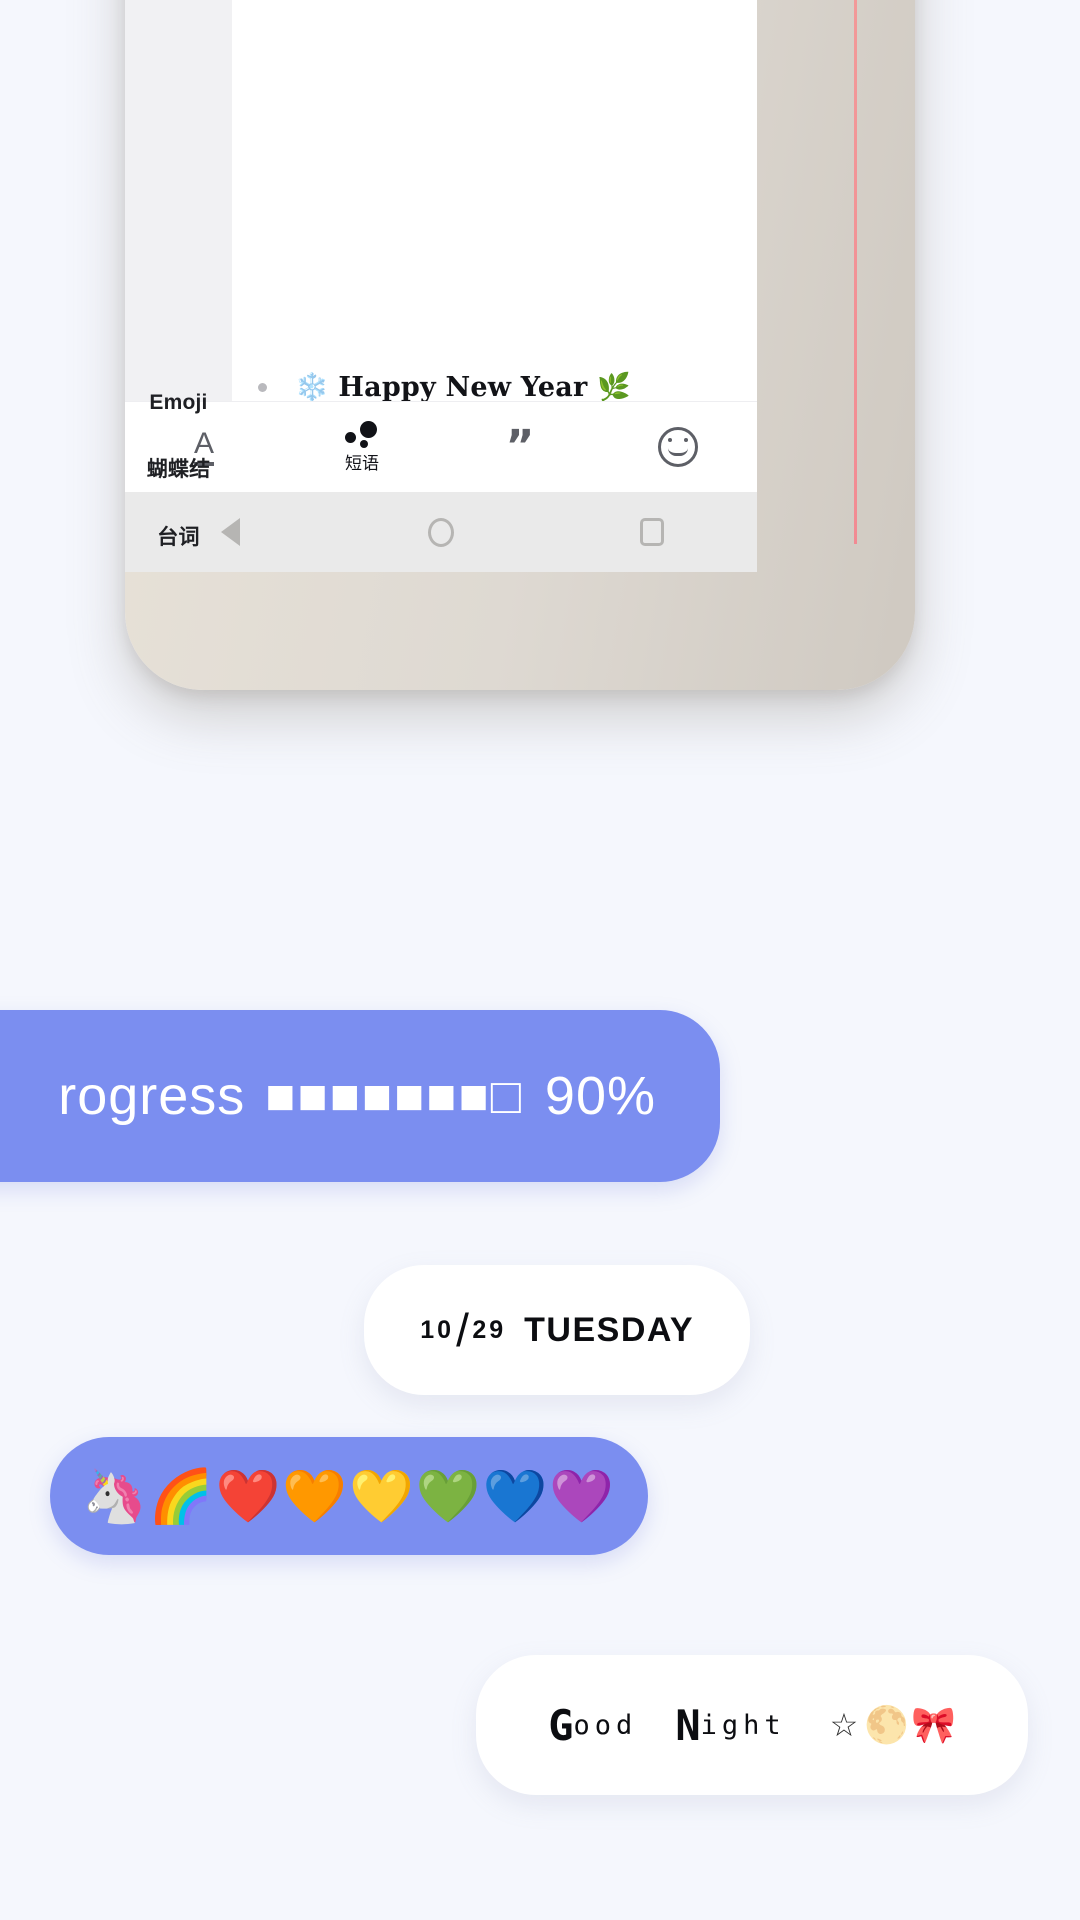 This screenshot has width=1080, height=1920. What do you see at coordinates (262, 387) in the screenshot?
I see `bullet-icon` at bounding box center [262, 387].